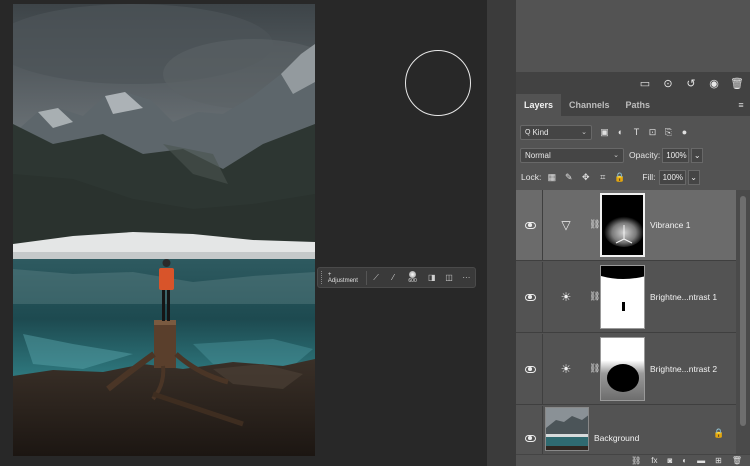 This screenshot has height=466, width=750. Describe the element at coordinates (413, 274) in the screenshot. I see `brush-preview-icon` at that location.